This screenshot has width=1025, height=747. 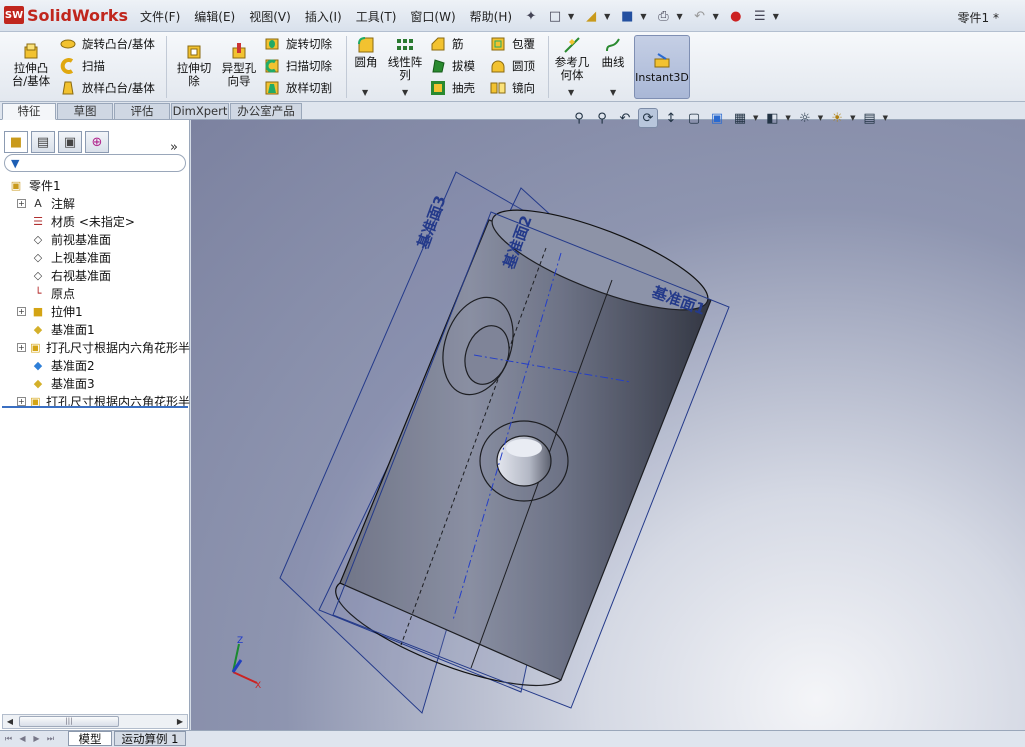 What do you see at coordinates (787, 118) in the screenshot?
I see `hide-show-dropdown-icon: ▼` at bounding box center [787, 118].